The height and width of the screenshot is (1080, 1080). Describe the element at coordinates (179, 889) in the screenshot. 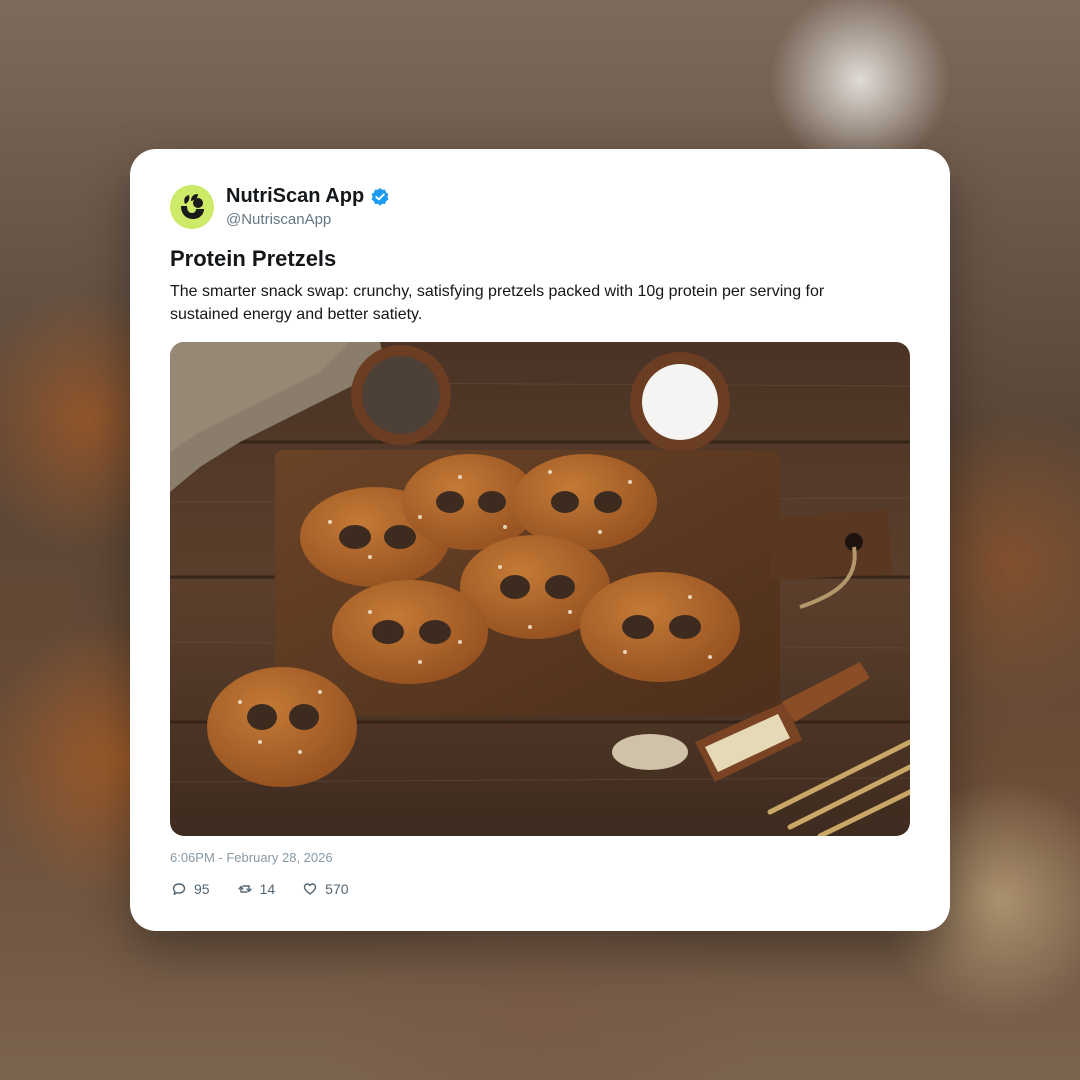

I see `reply-icon` at that location.